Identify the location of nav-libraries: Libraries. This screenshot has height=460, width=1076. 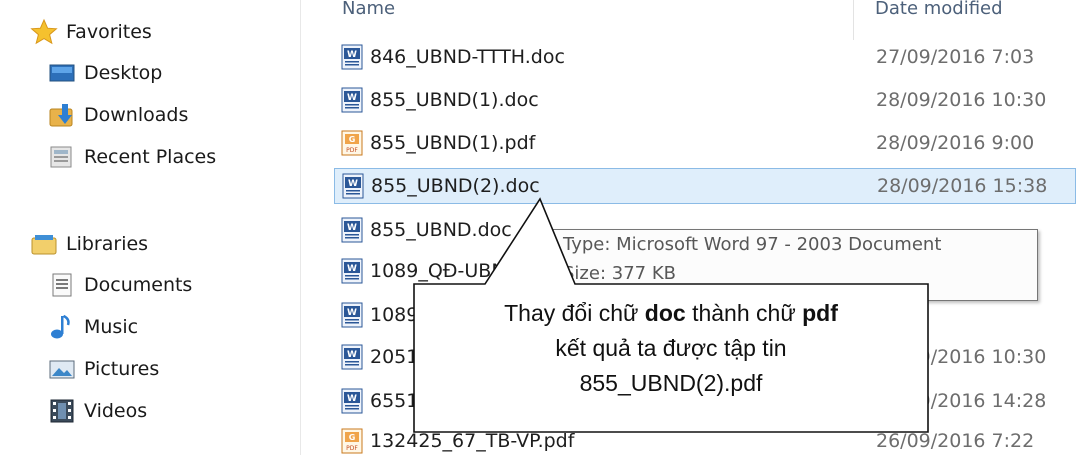
(89, 244).